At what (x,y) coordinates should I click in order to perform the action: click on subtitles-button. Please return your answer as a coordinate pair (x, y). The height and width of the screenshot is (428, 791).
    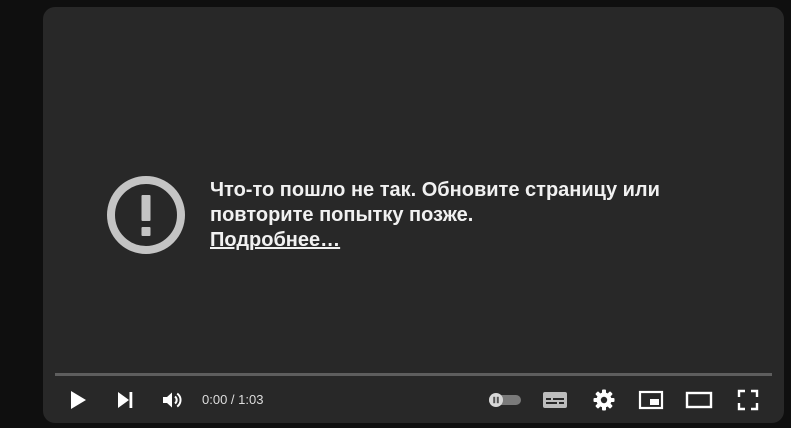
    Looking at the image, I should click on (555, 400).